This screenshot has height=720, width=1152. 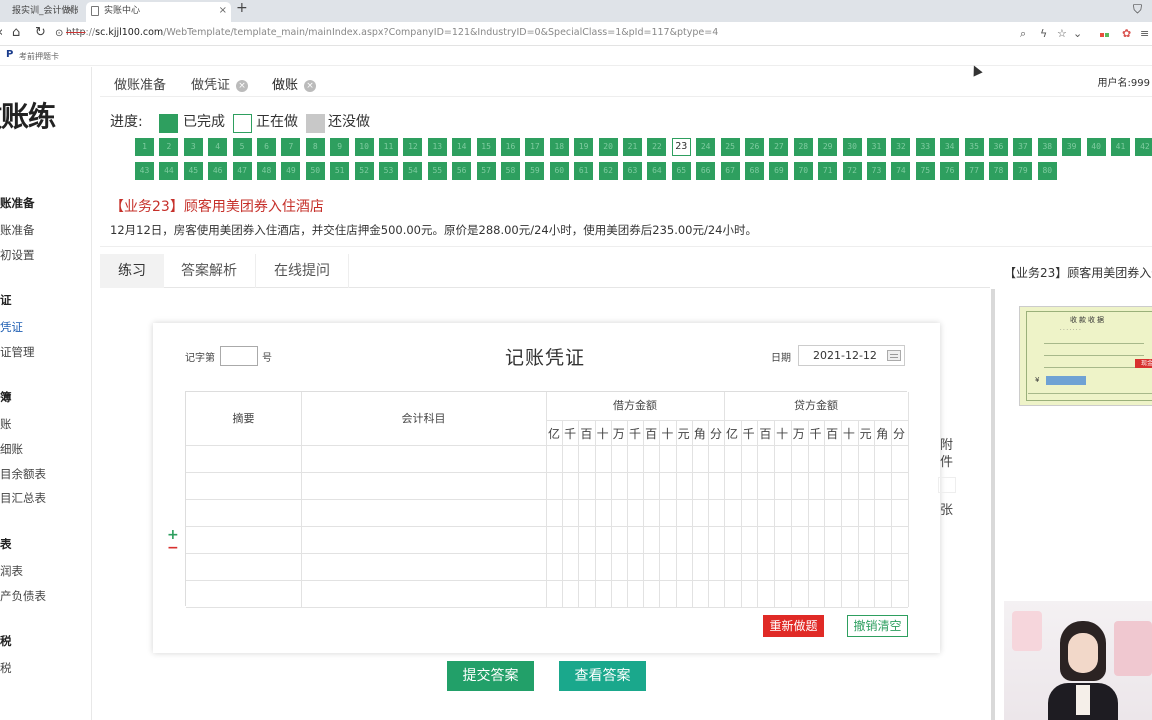 What do you see at coordinates (632, 171) in the screenshot?
I see `progress-cell: 63` at bounding box center [632, 171].